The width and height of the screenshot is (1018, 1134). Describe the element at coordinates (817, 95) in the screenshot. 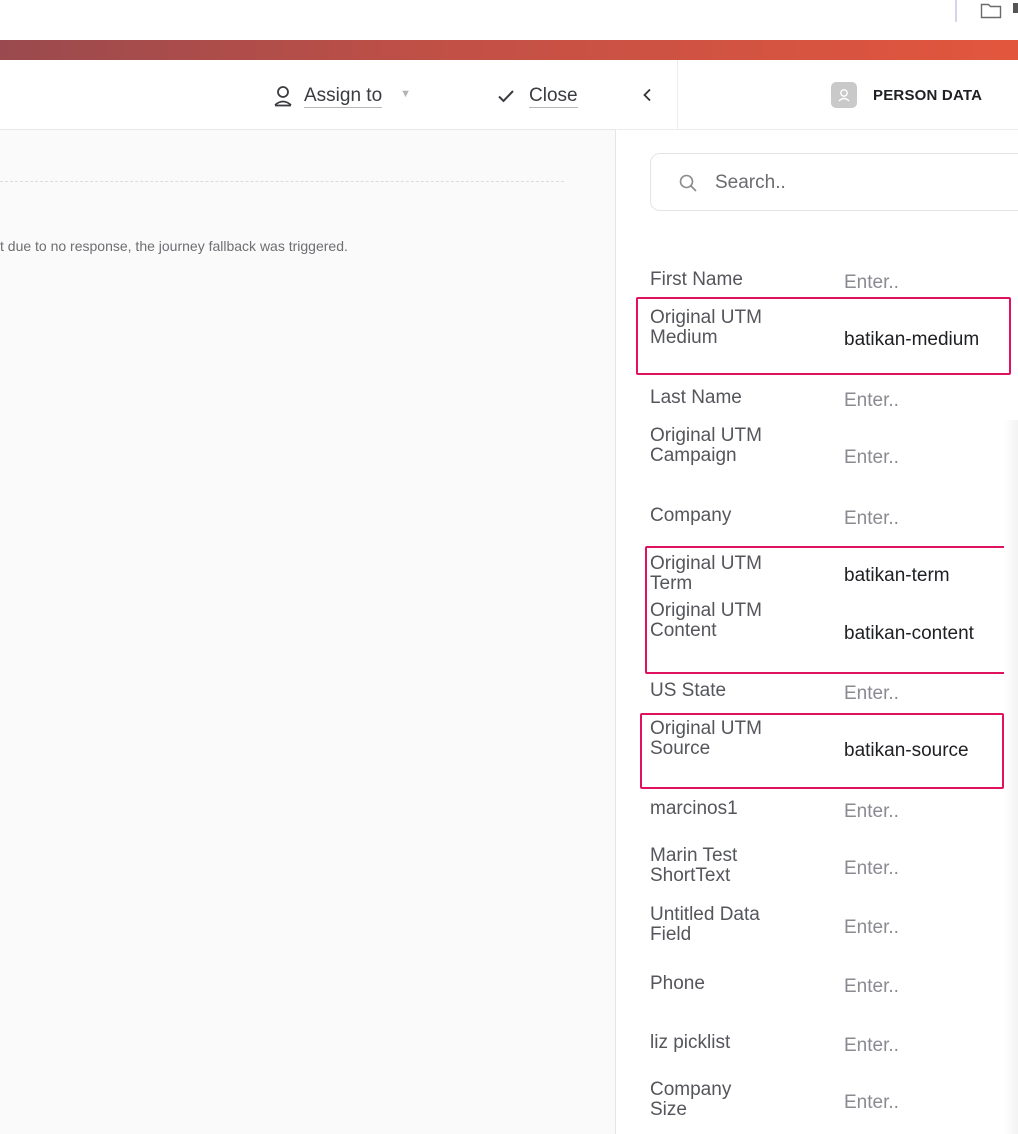

I see `panel-header: PERSON DATA` at that location.